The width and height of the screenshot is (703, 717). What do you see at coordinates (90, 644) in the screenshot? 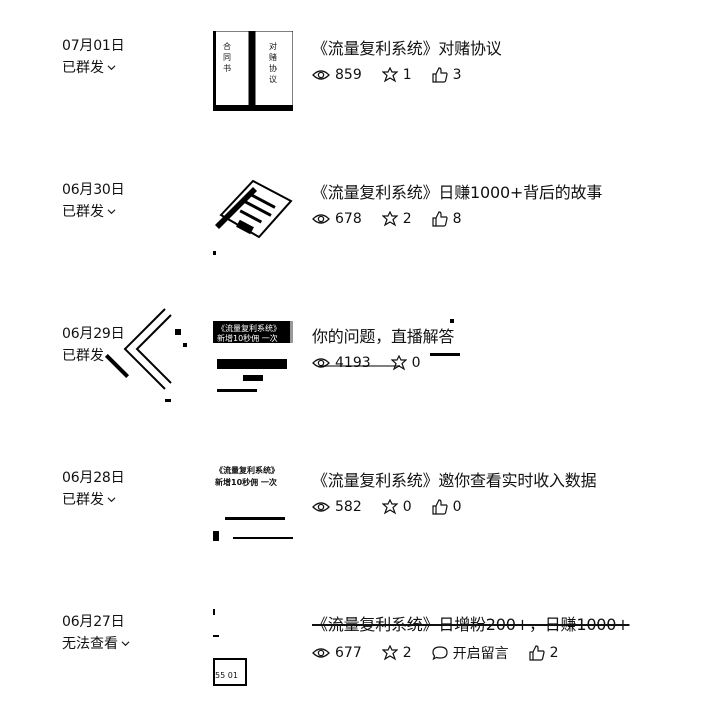
I see `post-status-label: 无法查看` at bounding box center [90, 644].